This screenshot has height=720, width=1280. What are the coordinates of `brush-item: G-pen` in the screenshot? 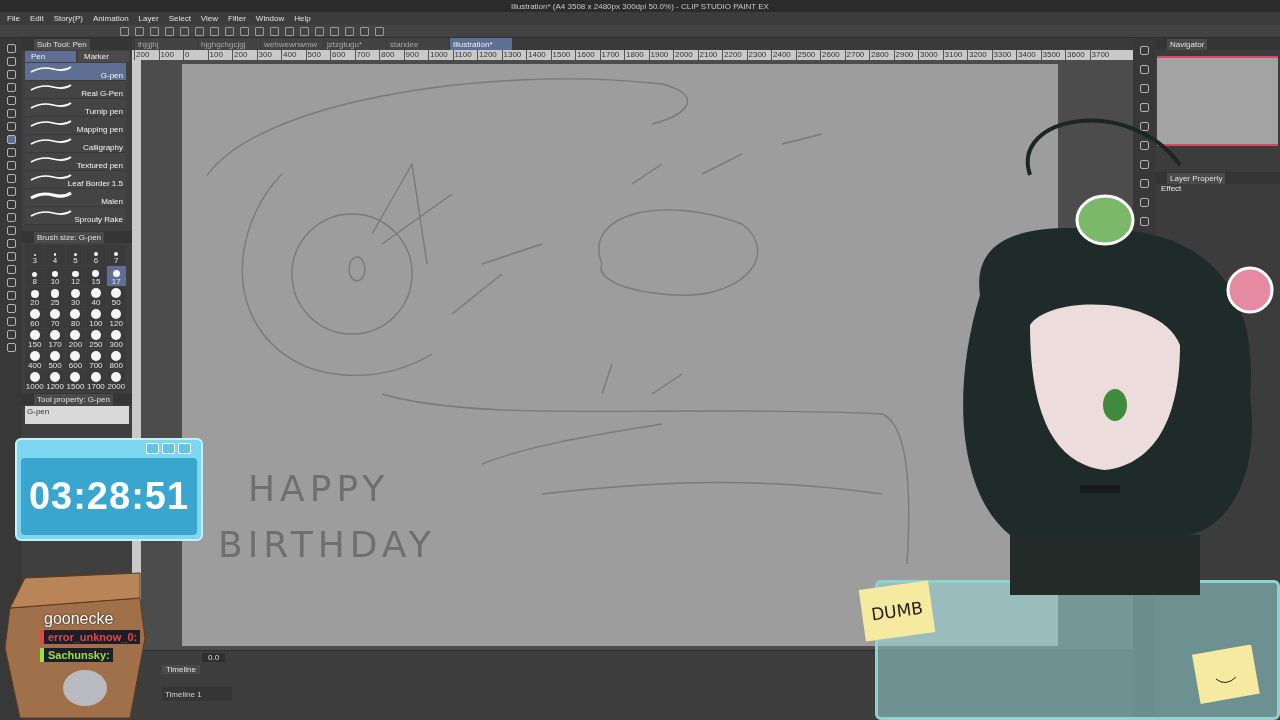 It's located at (75, 72).